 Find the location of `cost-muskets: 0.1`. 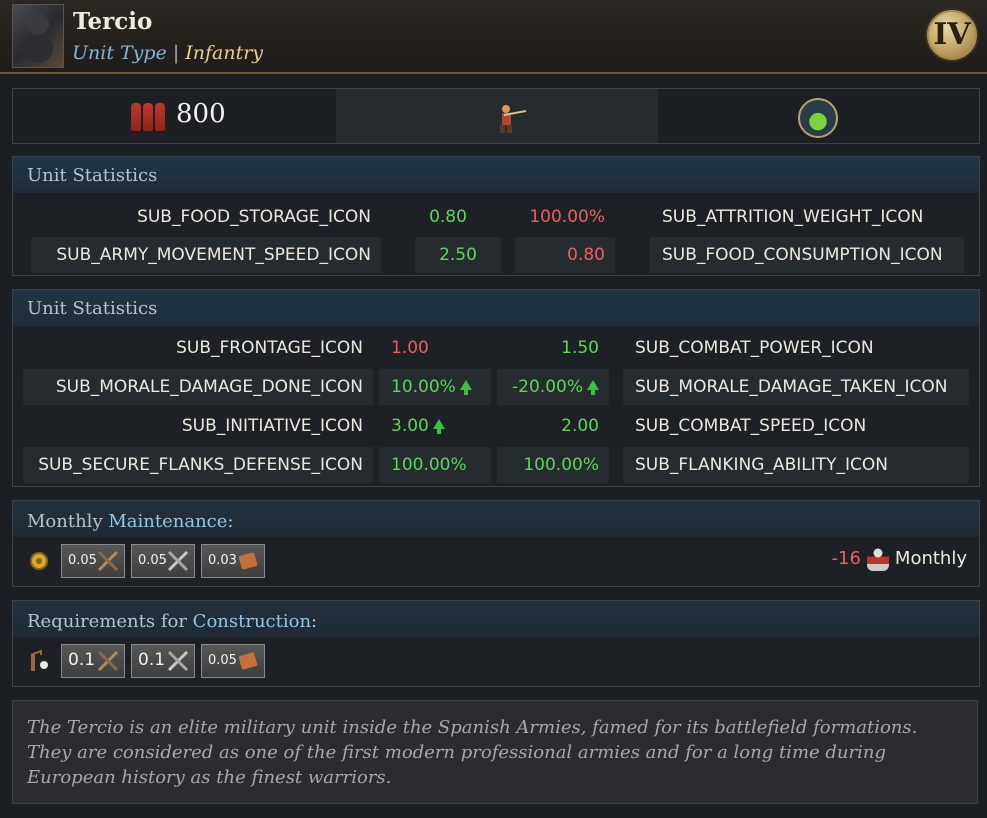

cost-muskets: 0.1 is located at coordinates (93, 661).